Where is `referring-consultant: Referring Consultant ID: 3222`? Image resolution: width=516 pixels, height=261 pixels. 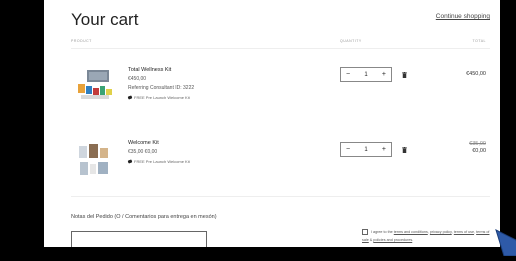 referring-consultant: Referring Consultant ID: 3222 is located at coordinates (161, 88).